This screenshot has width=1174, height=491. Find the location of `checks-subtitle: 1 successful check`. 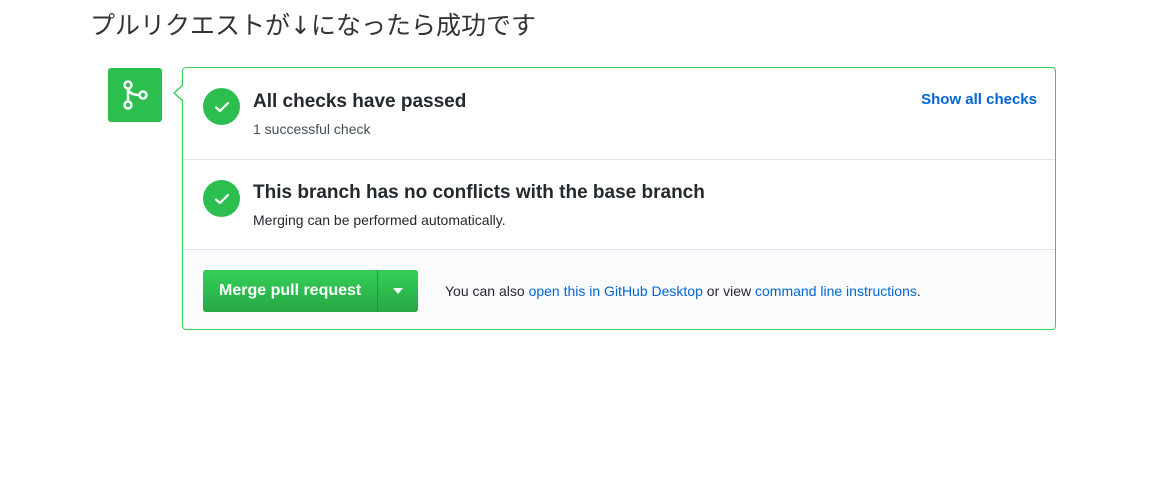

checks-subtitle: 1 successful check is located at coordinates (312, 129).